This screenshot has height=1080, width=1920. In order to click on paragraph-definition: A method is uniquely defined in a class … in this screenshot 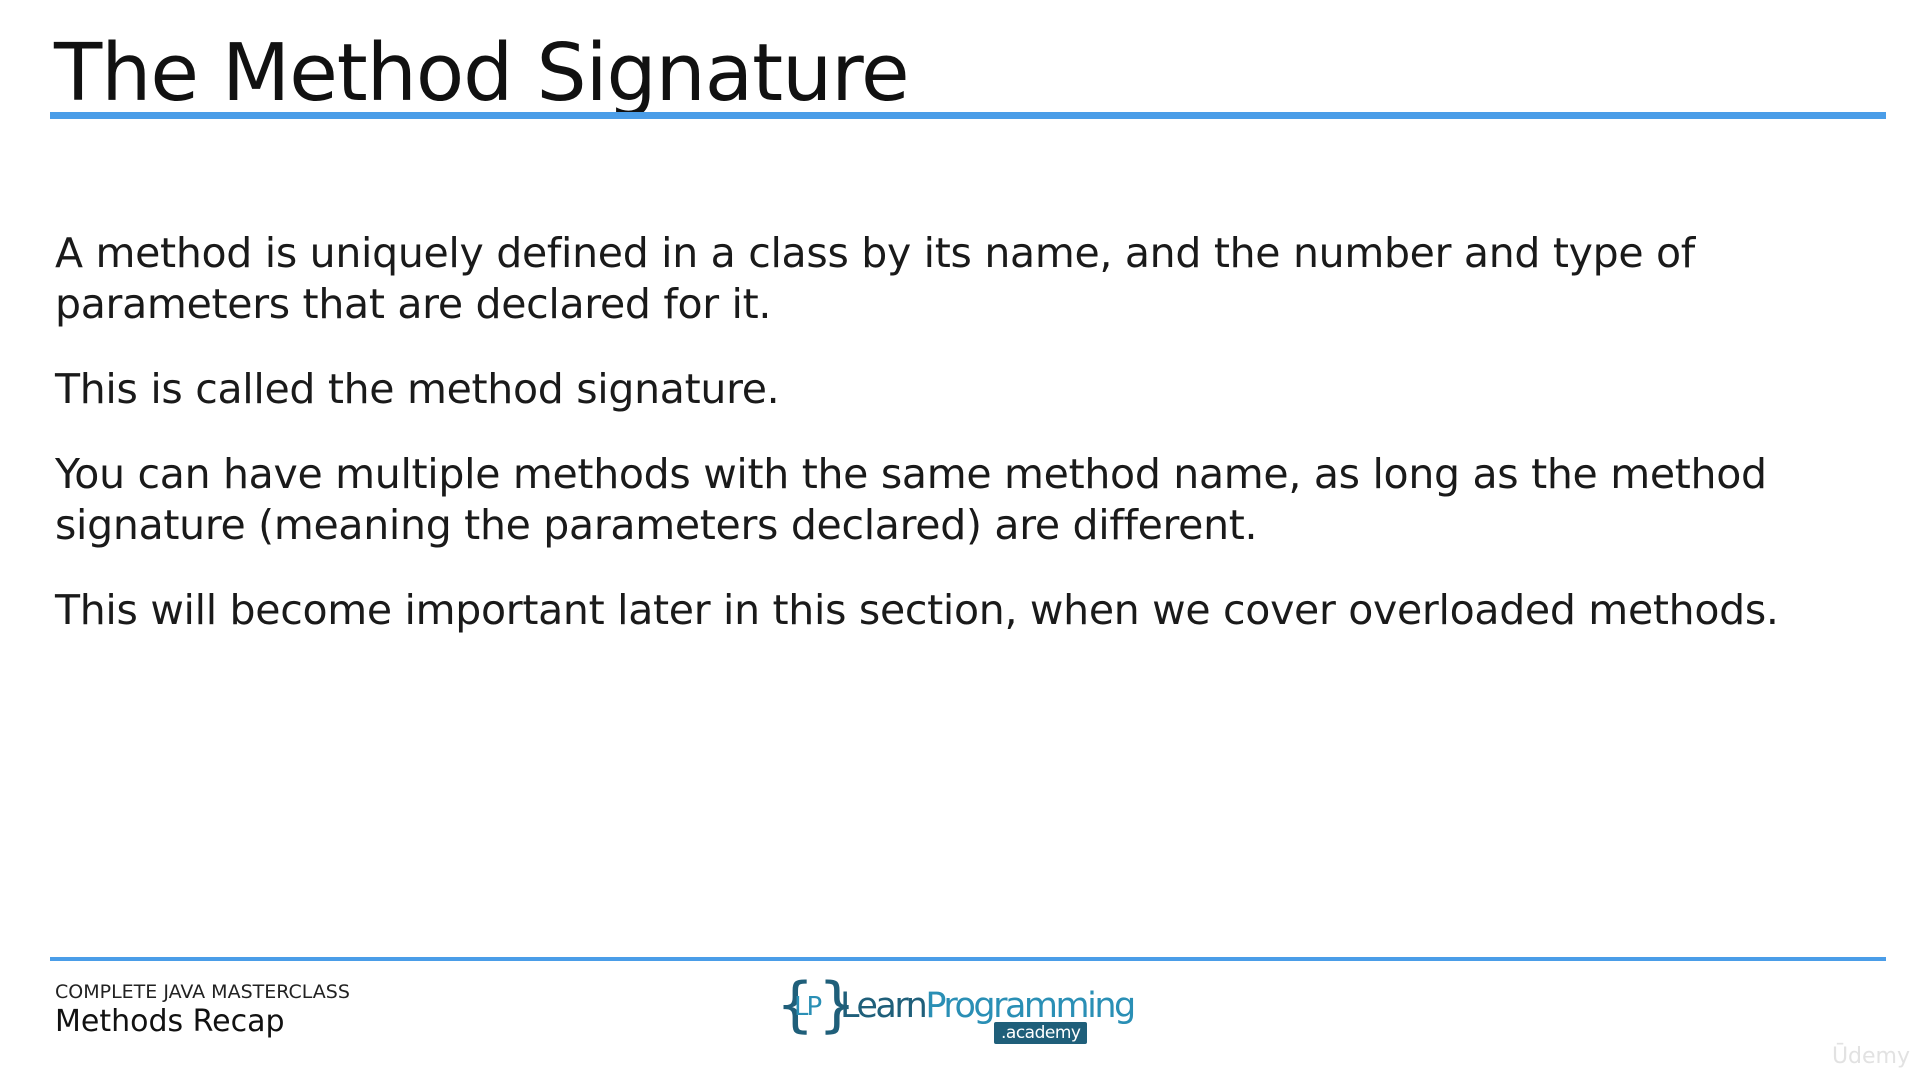, I will do `click(875, 278)`.